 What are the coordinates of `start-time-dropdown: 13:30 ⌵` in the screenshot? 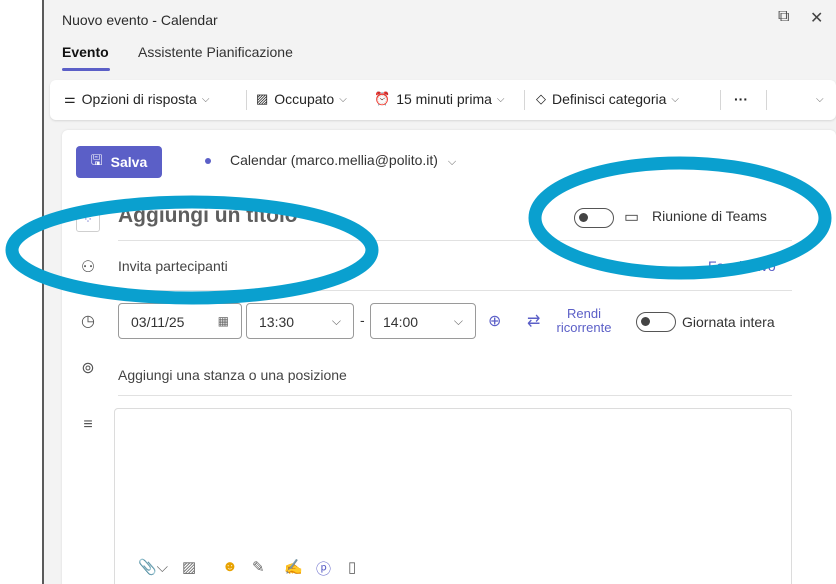 It's located at (300, 321).